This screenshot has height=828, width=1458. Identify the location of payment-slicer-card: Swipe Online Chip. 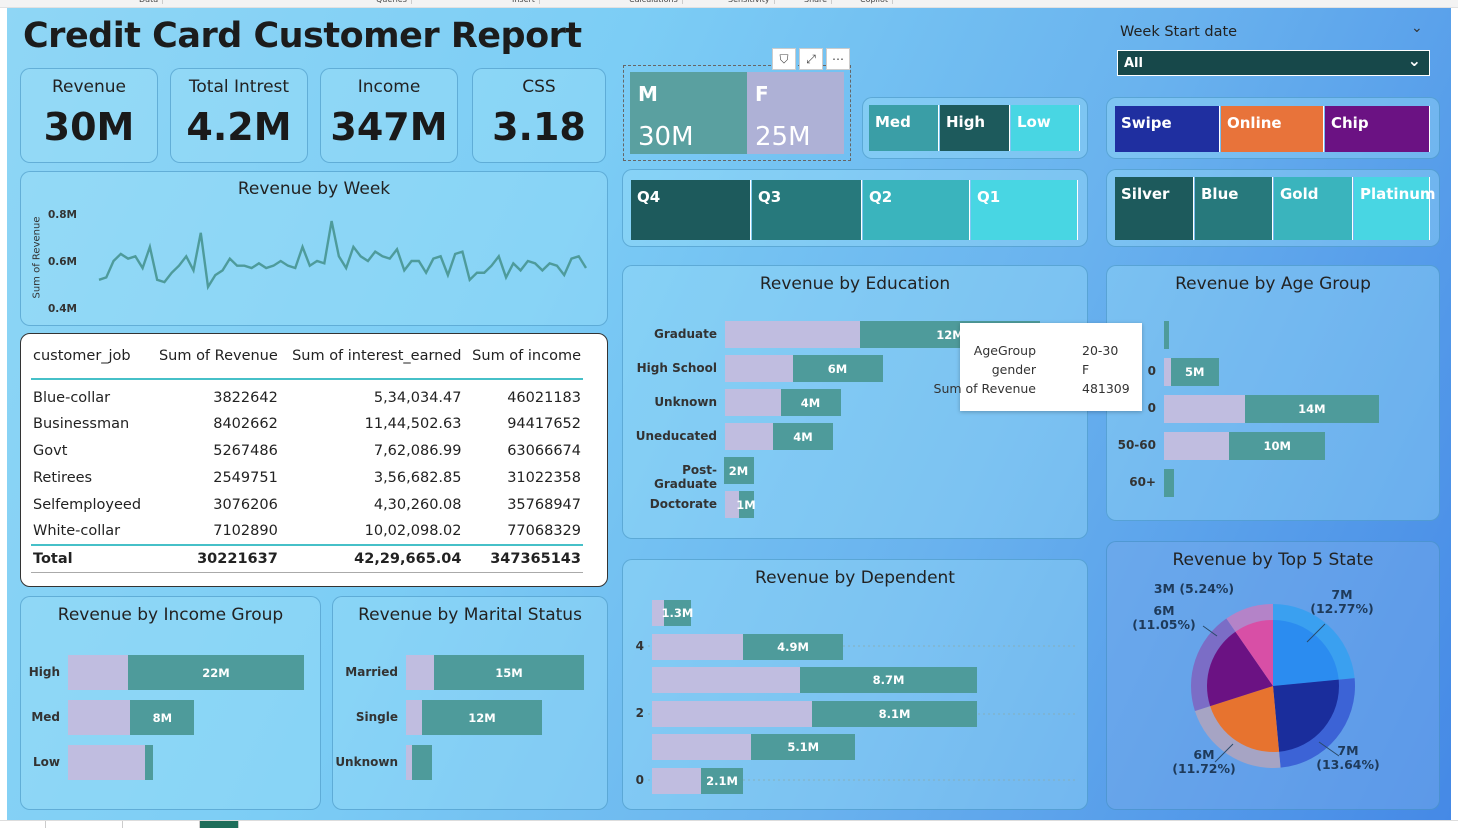
(1273, 128).